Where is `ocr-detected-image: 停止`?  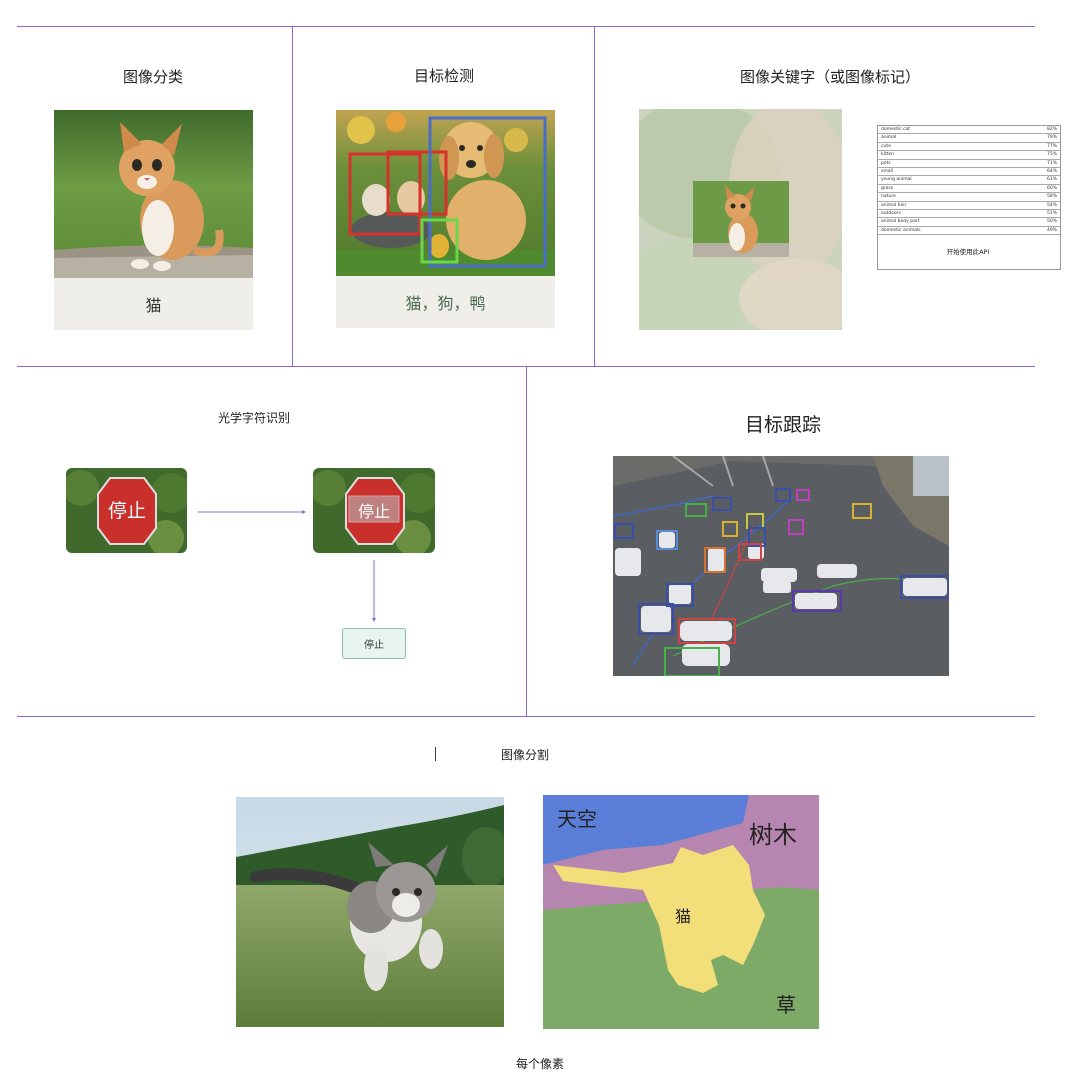 ocr-detected-image: 停止 is located at coordinates (374, 510).